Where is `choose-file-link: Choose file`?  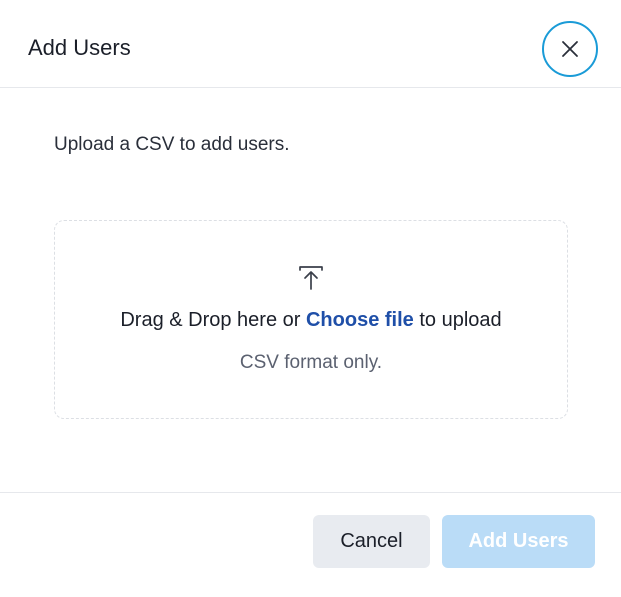
choose-file-link: Choose file is located at coordinates (360, 320).